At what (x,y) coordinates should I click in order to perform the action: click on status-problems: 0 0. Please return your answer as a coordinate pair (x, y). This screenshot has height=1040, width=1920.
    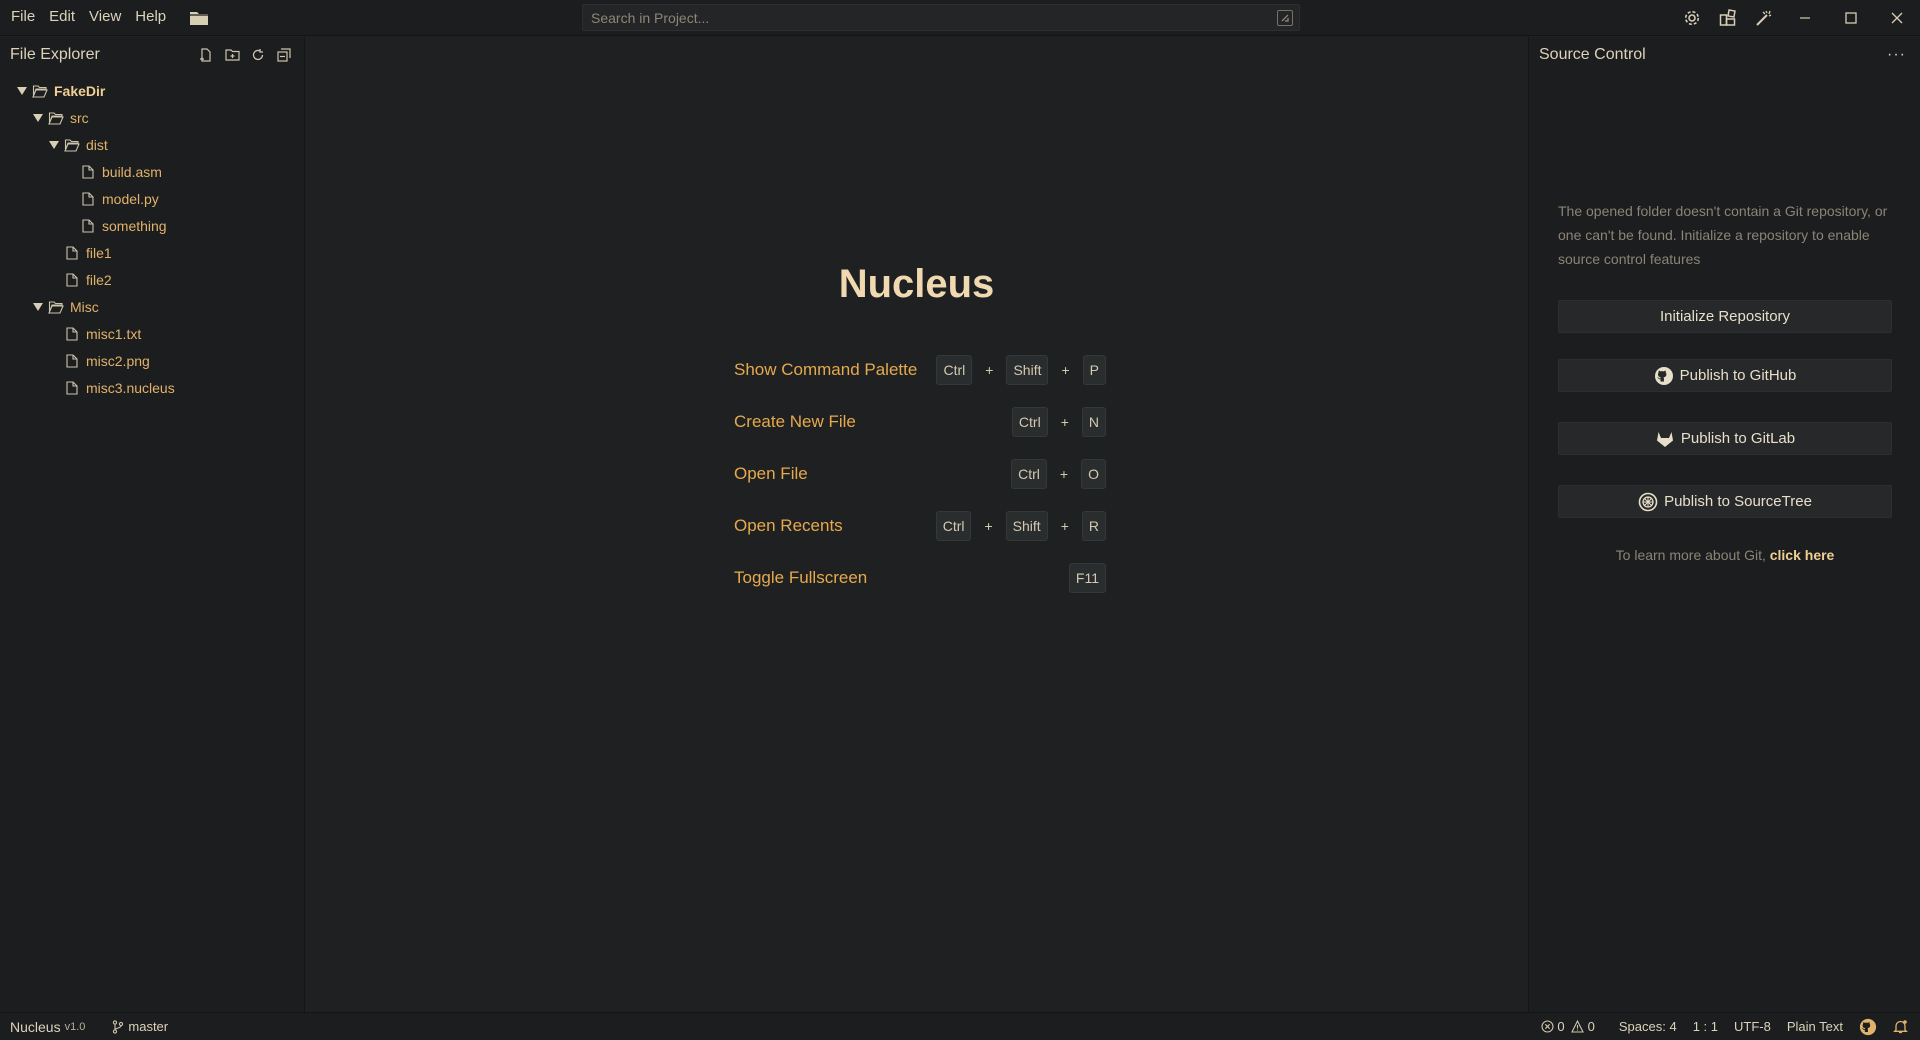
    Looking at the image, I should click on (1567, 1026).